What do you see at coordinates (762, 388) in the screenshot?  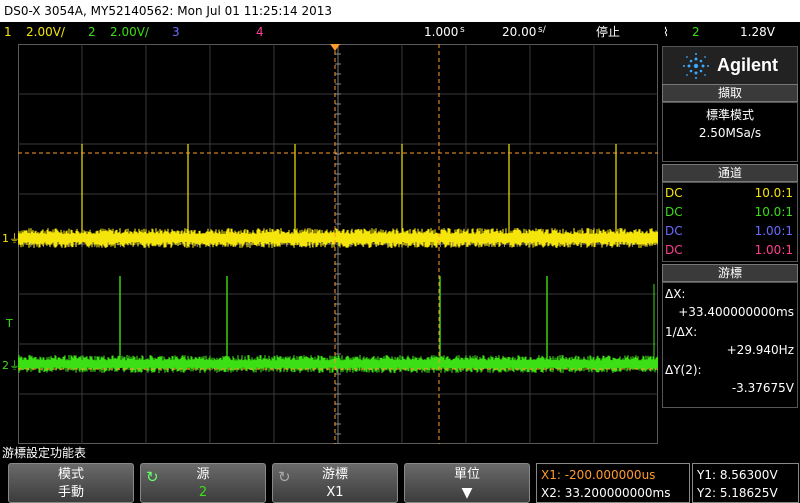 I see `delta-y-value: -3.37675V` at bounding box center [762, 388].